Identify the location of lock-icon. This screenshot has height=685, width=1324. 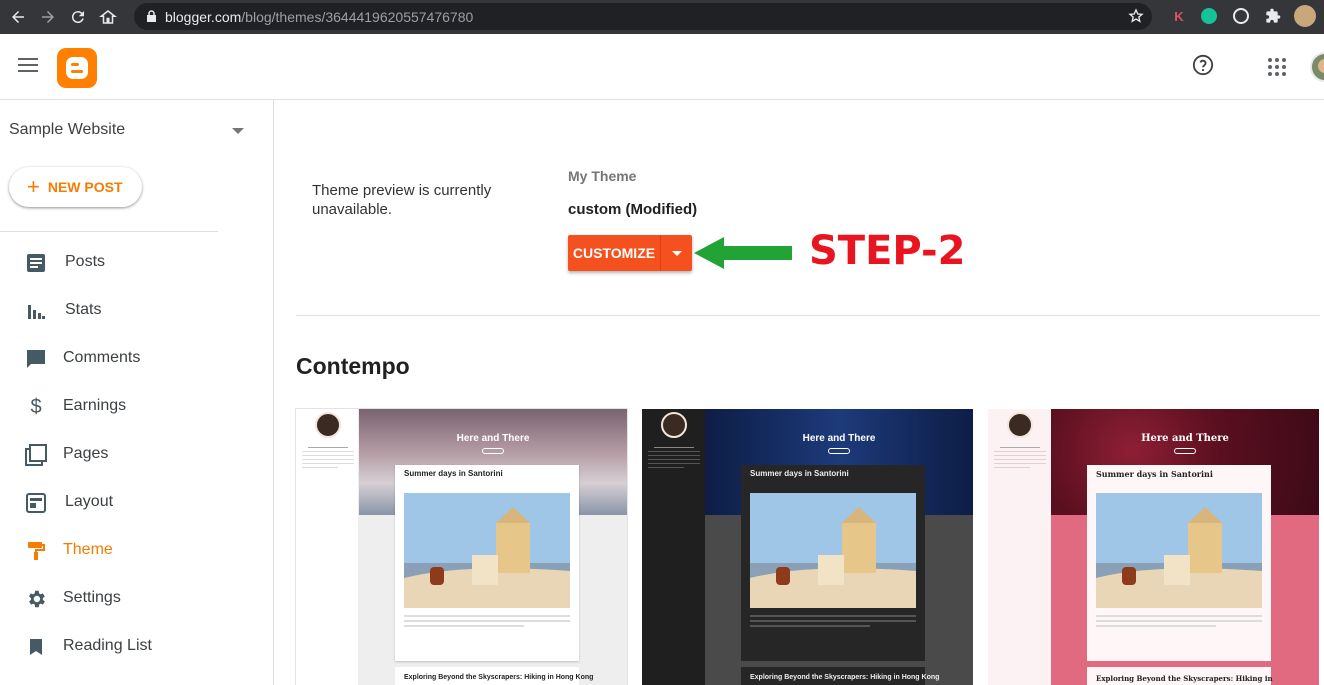
(151, 16).